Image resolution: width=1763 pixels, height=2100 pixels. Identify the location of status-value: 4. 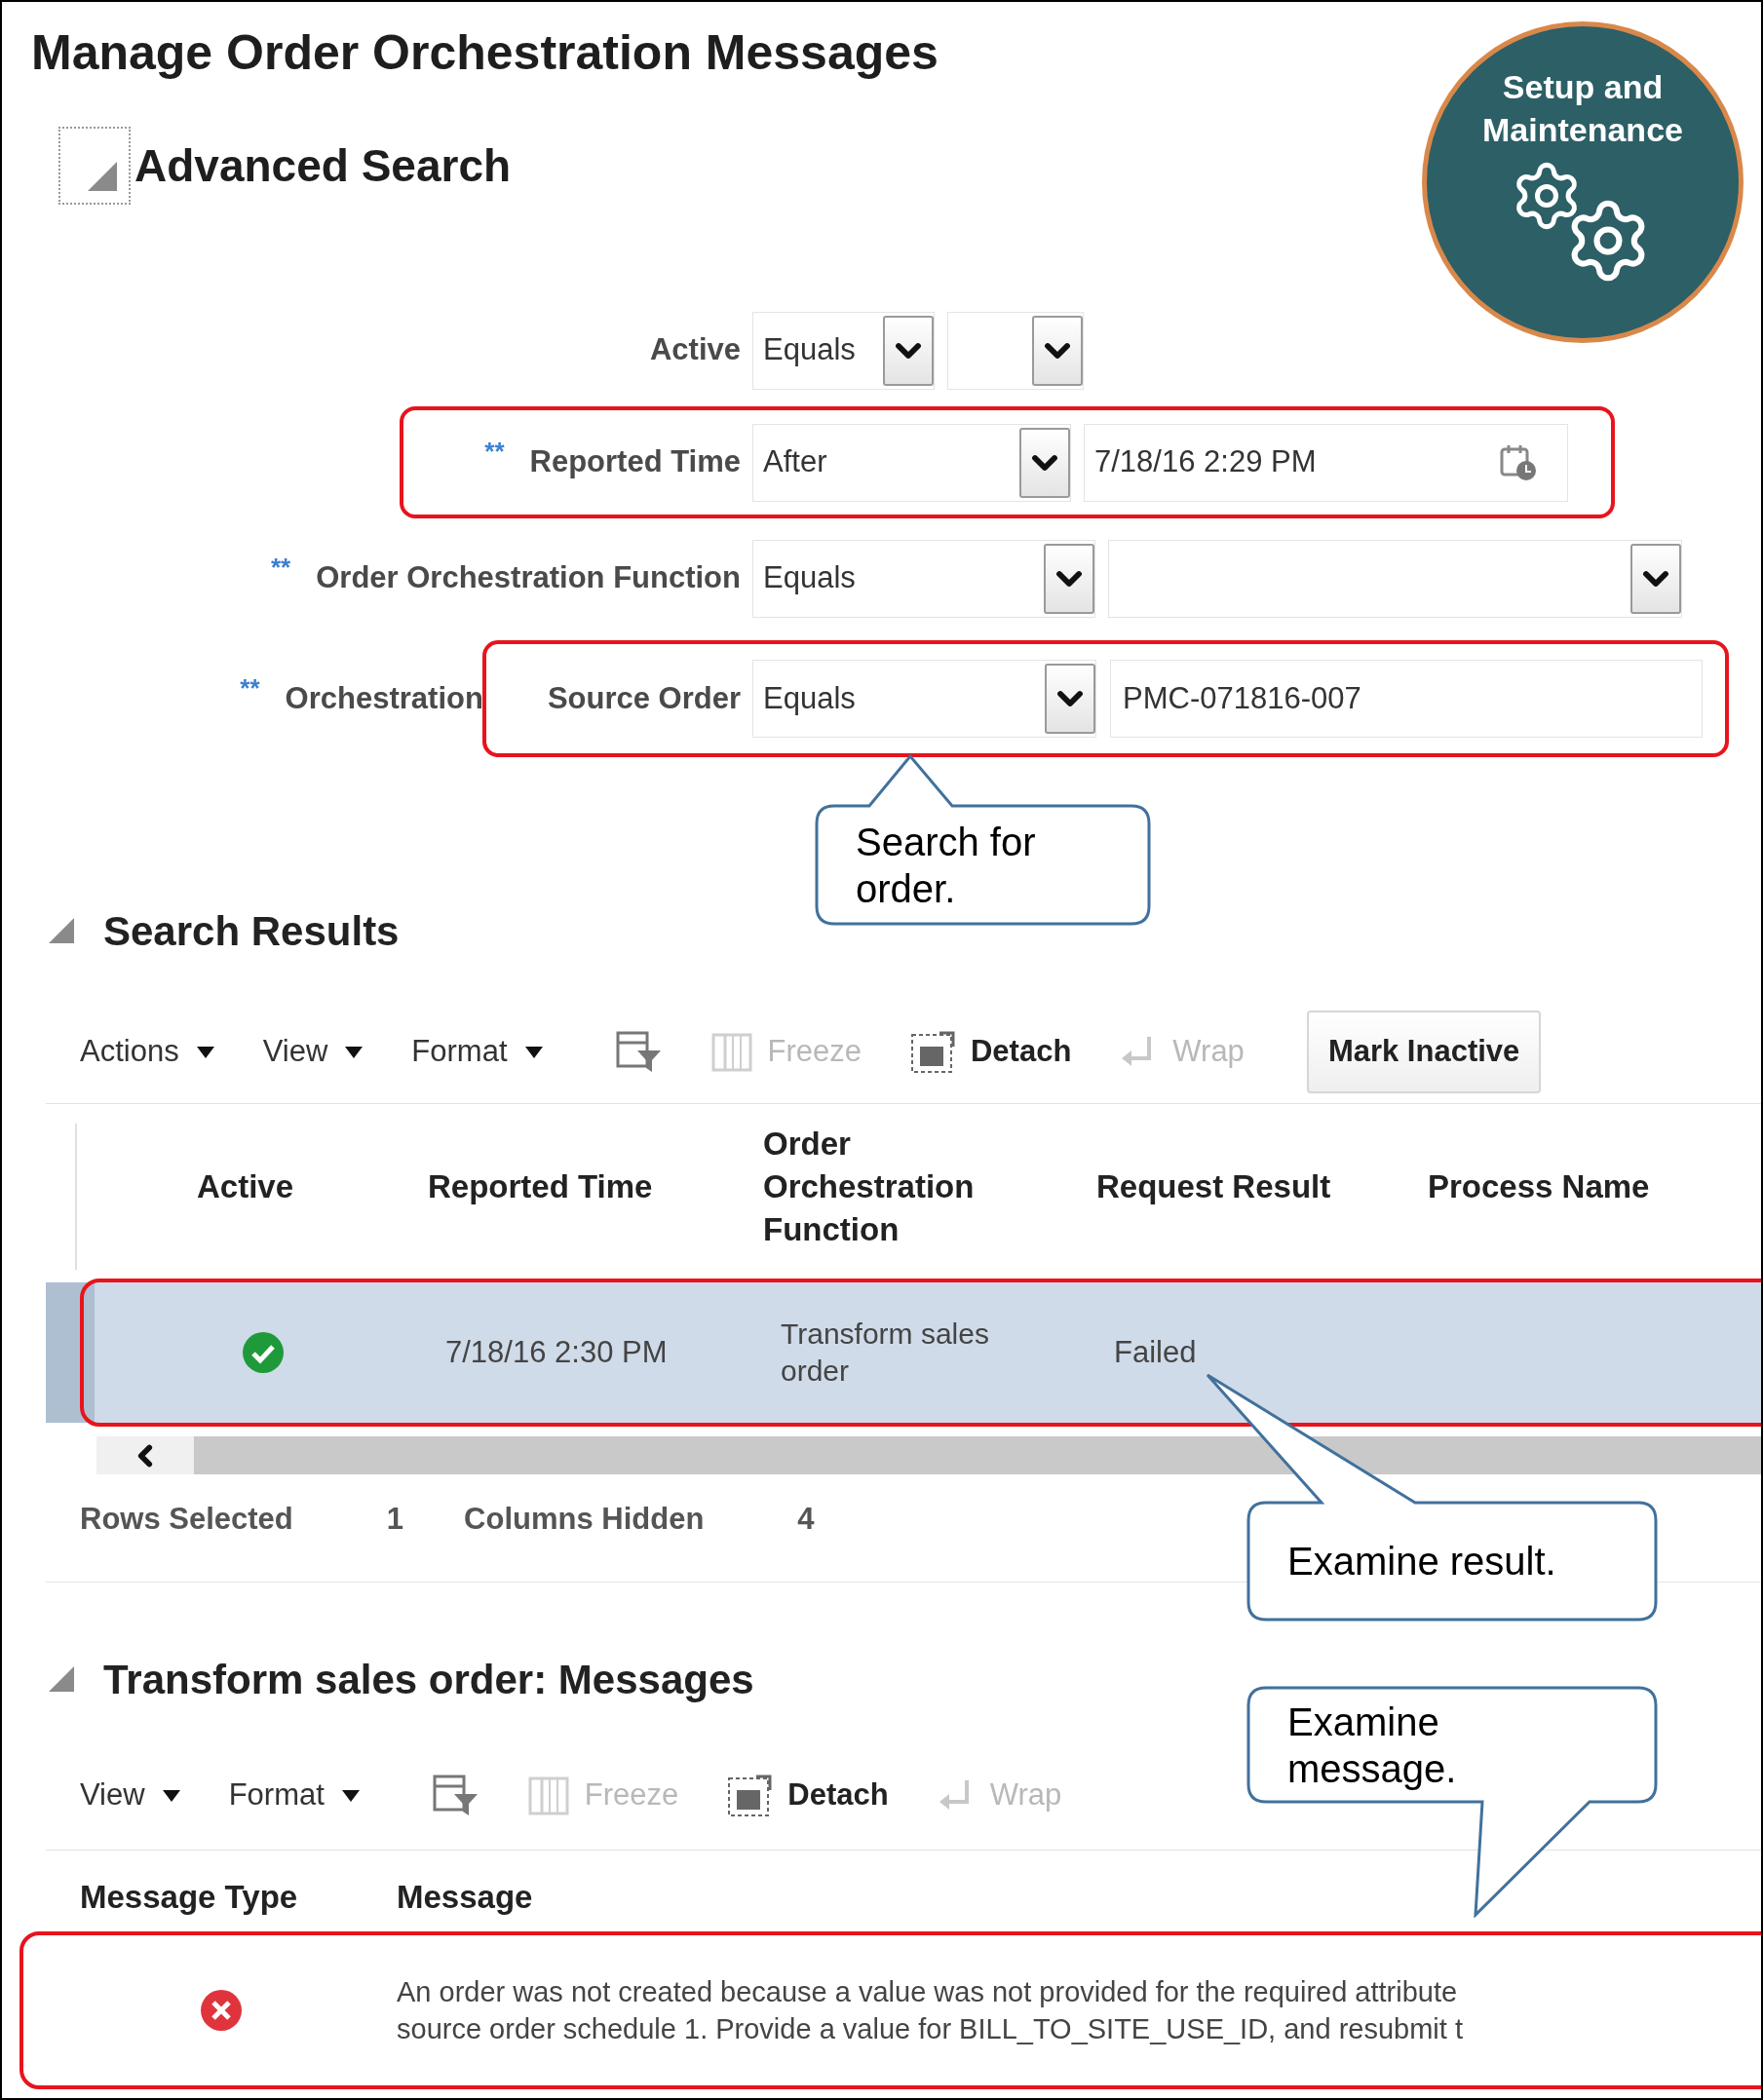
(806, 1519).